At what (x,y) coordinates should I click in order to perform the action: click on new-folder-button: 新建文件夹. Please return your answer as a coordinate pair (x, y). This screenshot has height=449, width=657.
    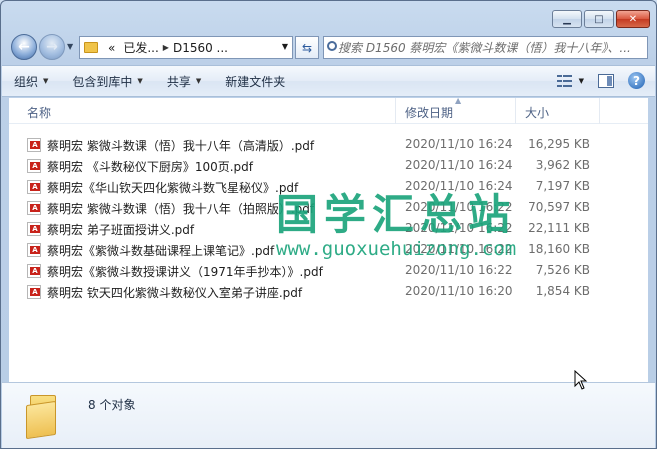
    Looking at the image, I should click on (255, 81).